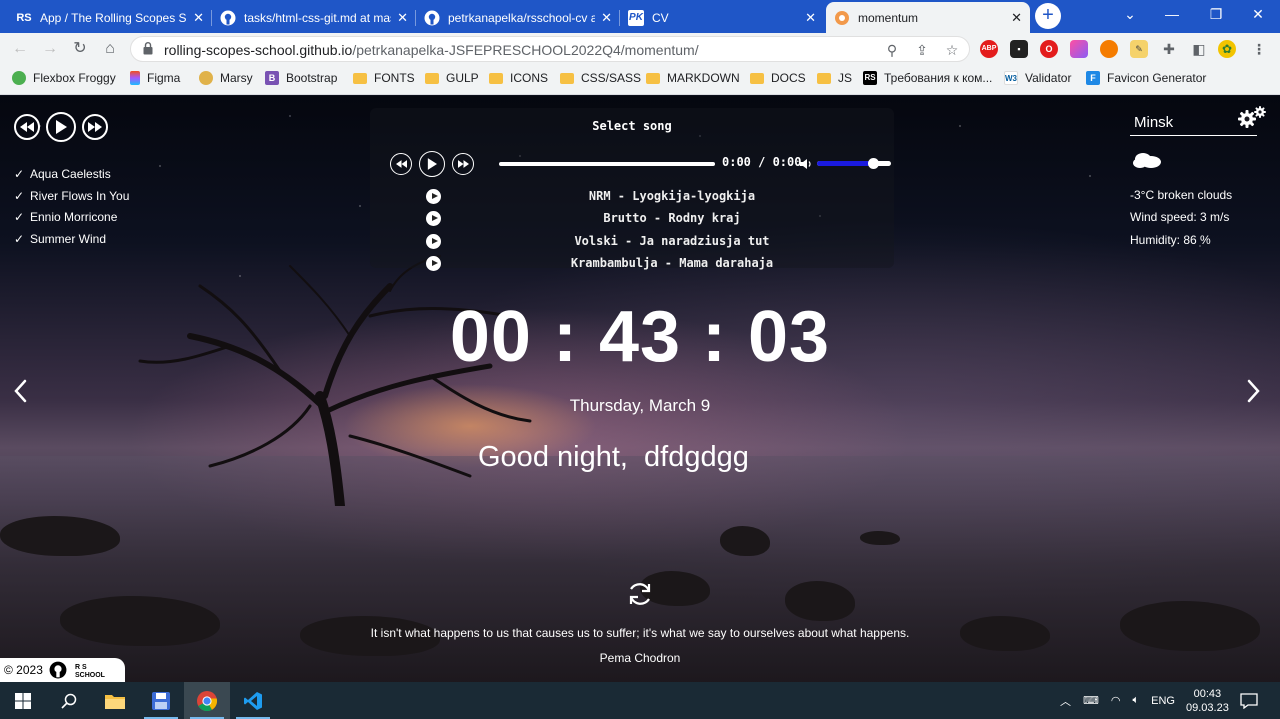 This screenshot has height=719, width=1280. I want to click on playlist-item: ✓ Summer Wind, so click(71, 240).